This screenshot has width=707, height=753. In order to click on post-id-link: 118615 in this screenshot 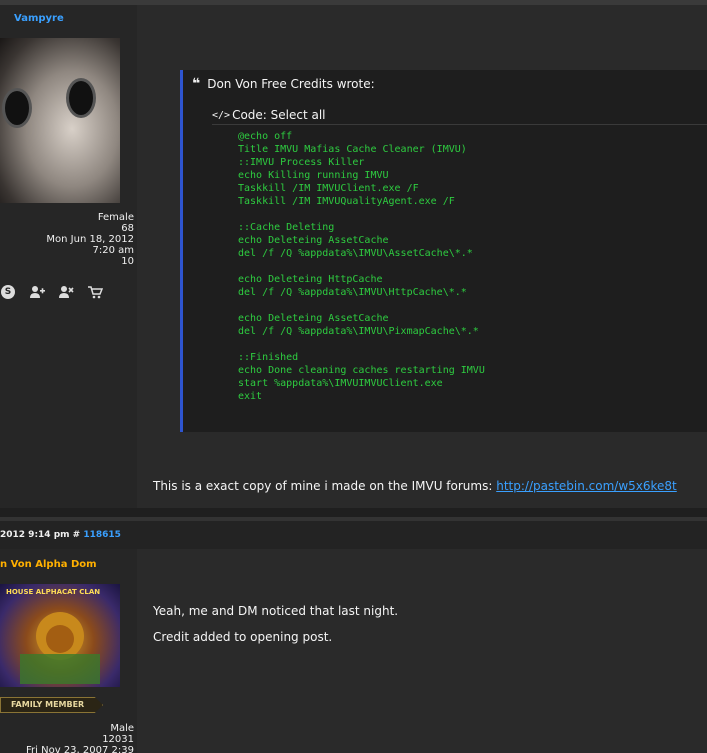, I will do `click(102, 535)`.